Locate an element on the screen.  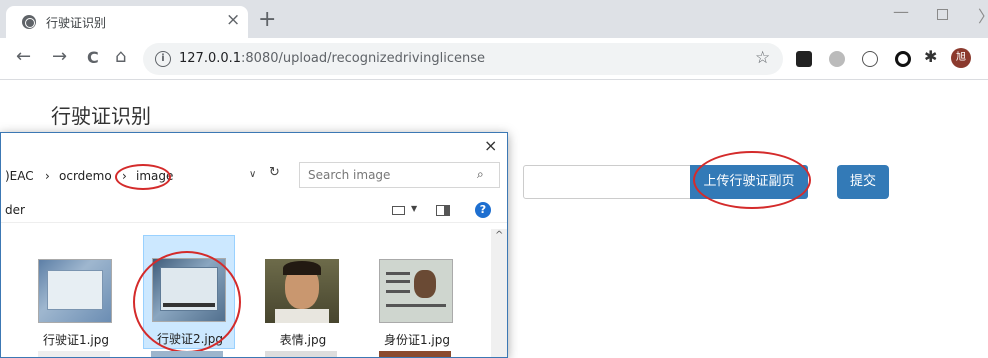
dialog-close-icon: × is located at coordinates (490, 145).